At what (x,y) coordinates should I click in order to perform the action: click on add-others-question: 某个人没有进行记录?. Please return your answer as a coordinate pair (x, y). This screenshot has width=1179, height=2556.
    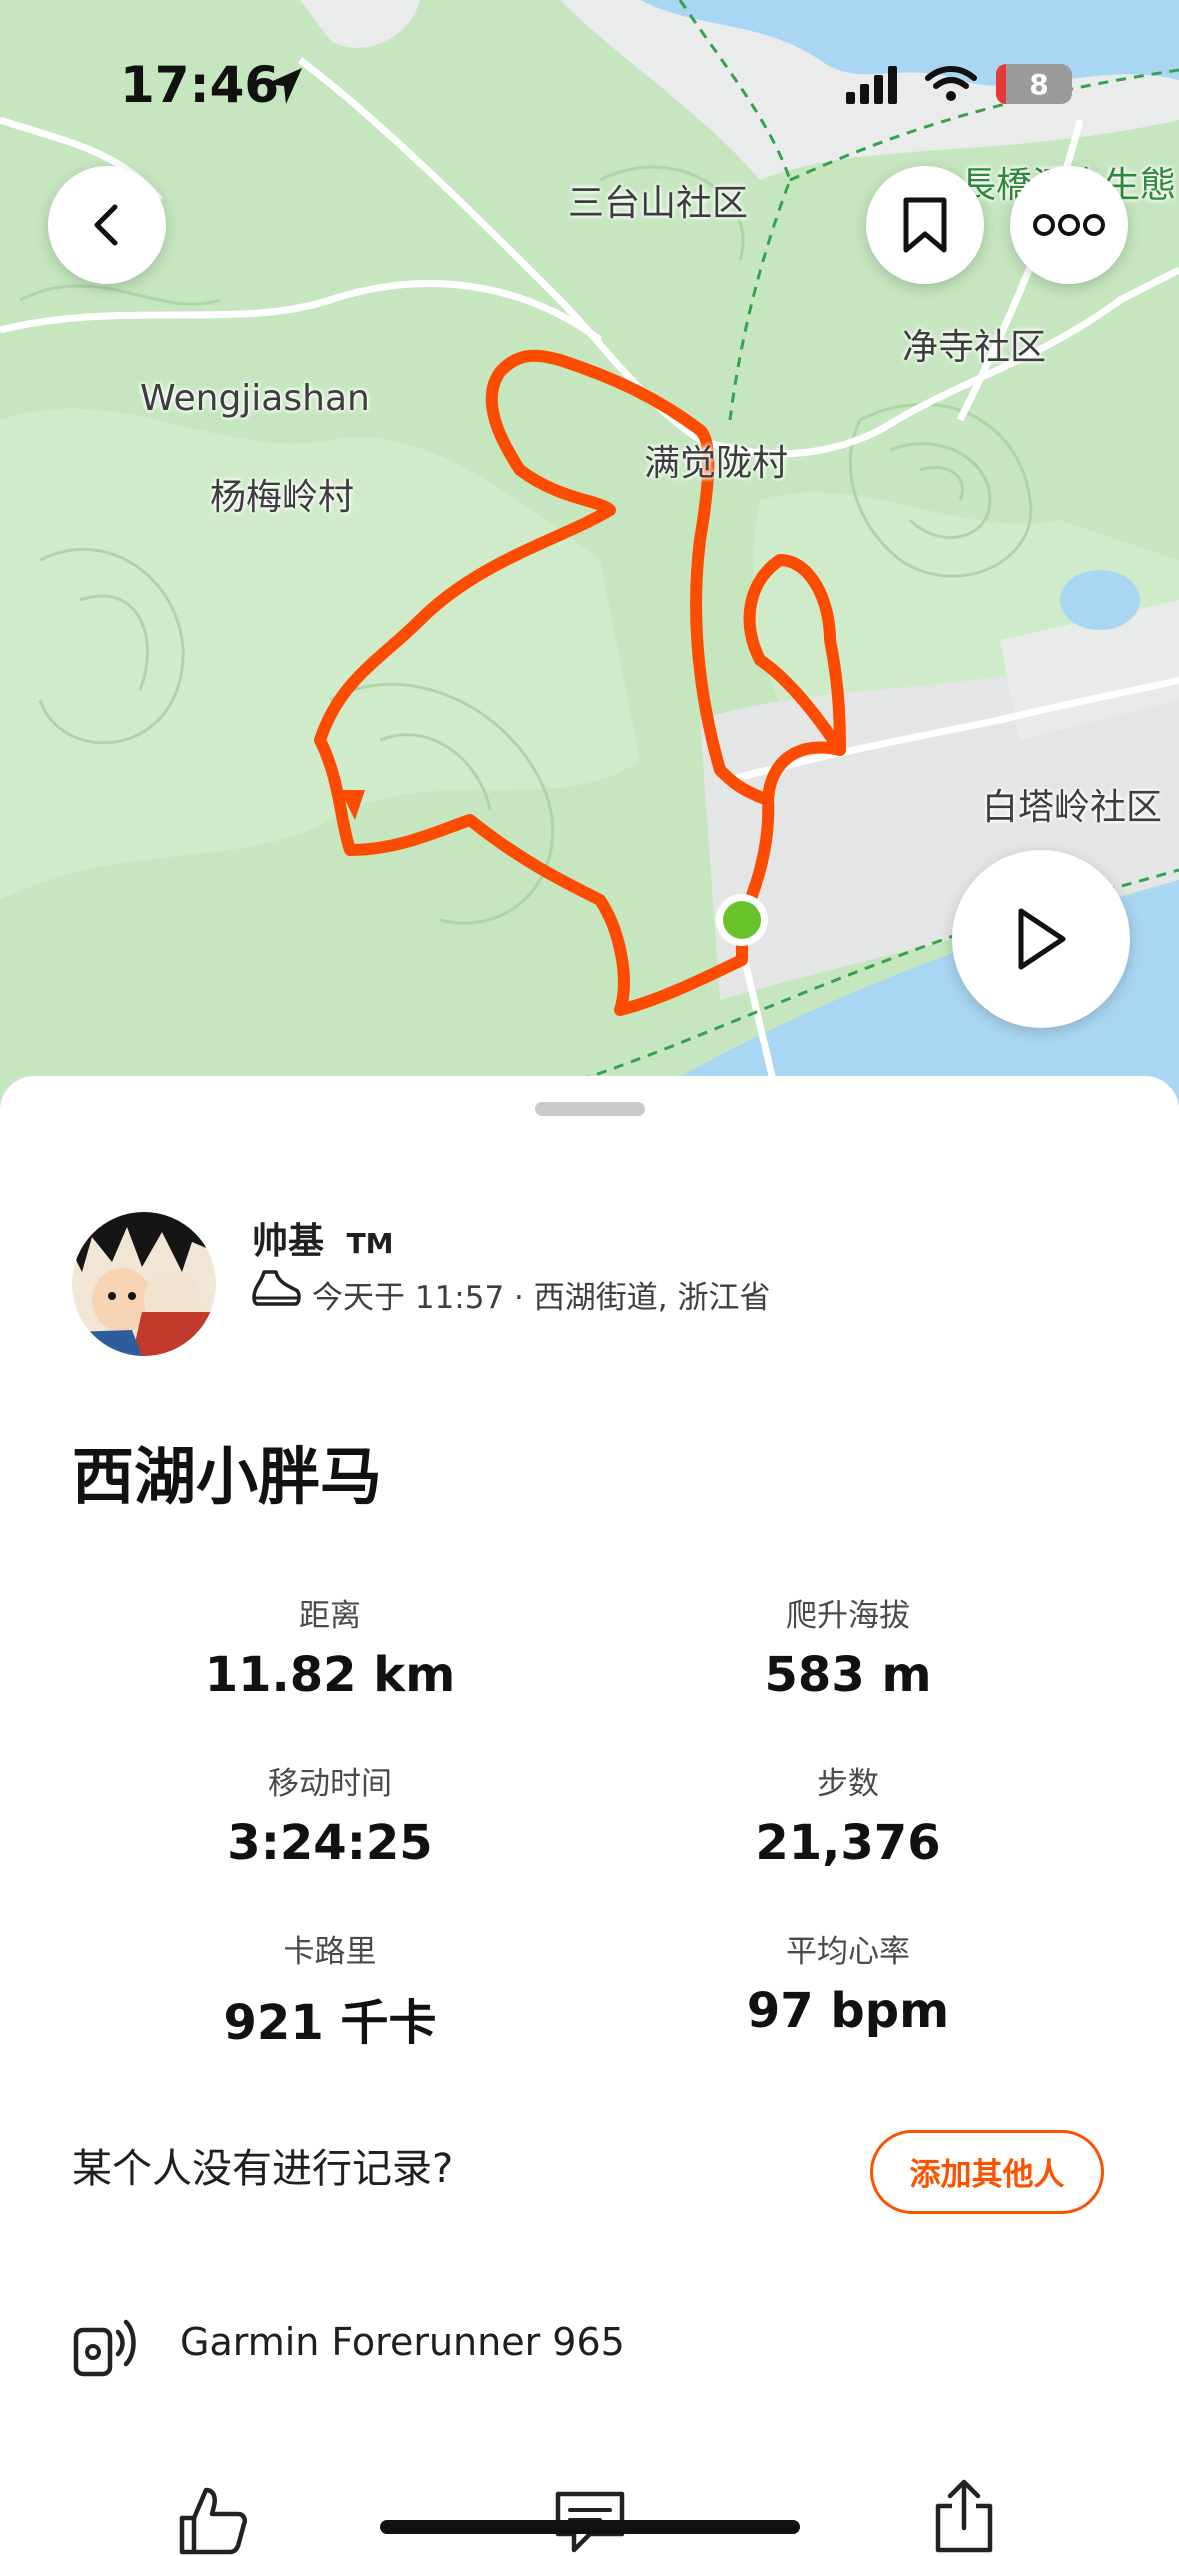
    Looking at the image, I should click on (263, 2169).